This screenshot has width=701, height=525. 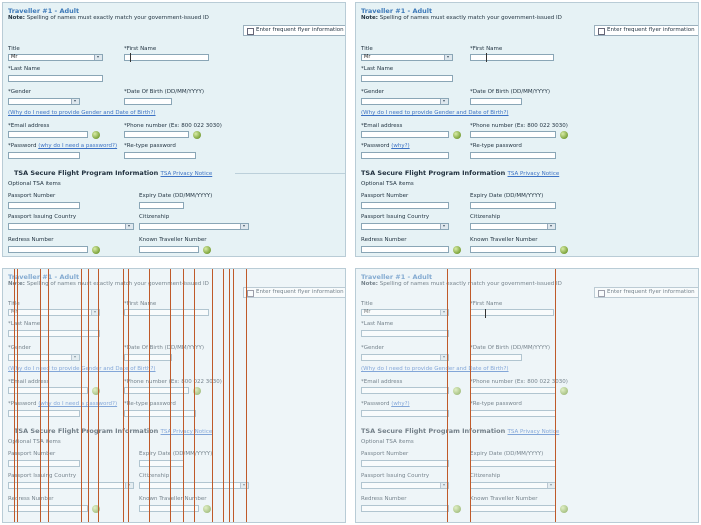 What do you see at coordinates (519, 126) in the screenshot?
I see `phone-label: *Phone number (Ex: 800 022 3030)` at bounding box center [519, 126].